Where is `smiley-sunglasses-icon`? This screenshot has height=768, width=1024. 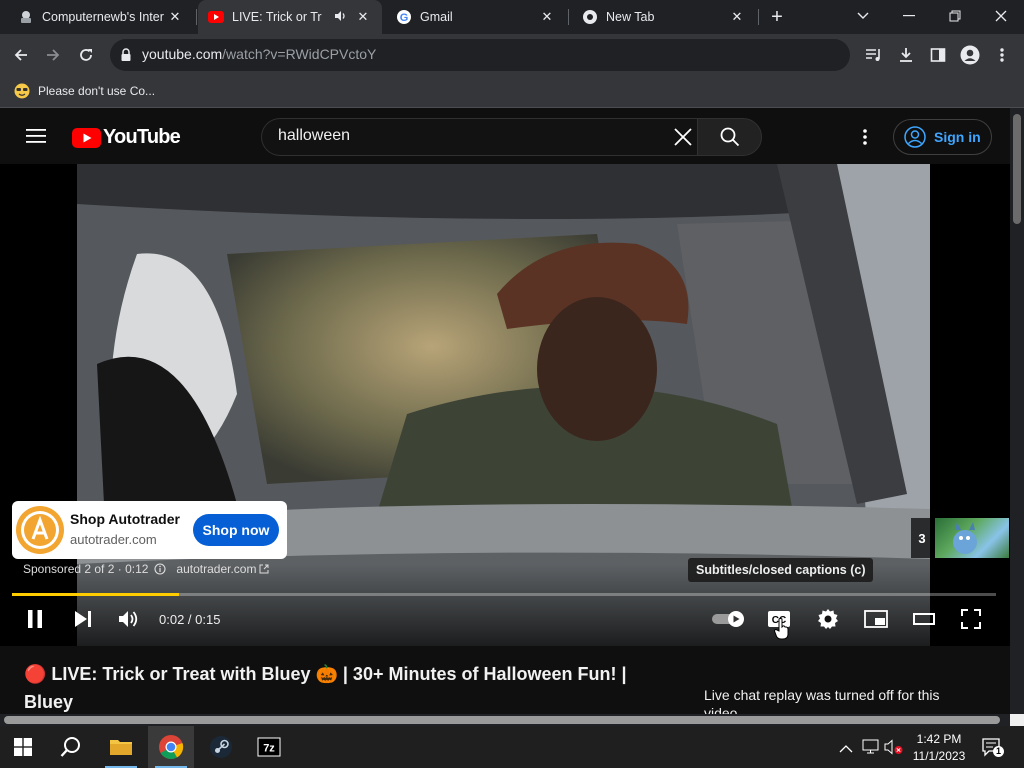
smiley-sunglasses-icon is located at coordinates (22, 91).